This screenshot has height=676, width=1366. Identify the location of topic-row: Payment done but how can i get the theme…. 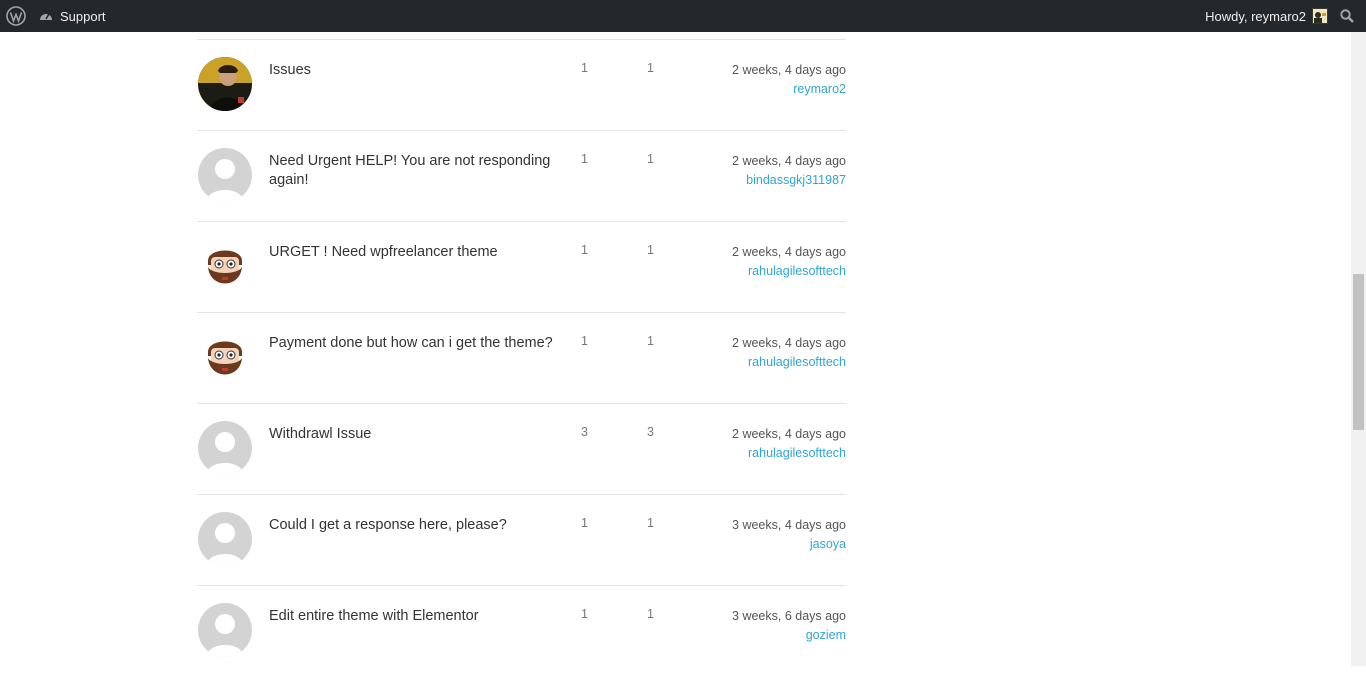
(521, 357).